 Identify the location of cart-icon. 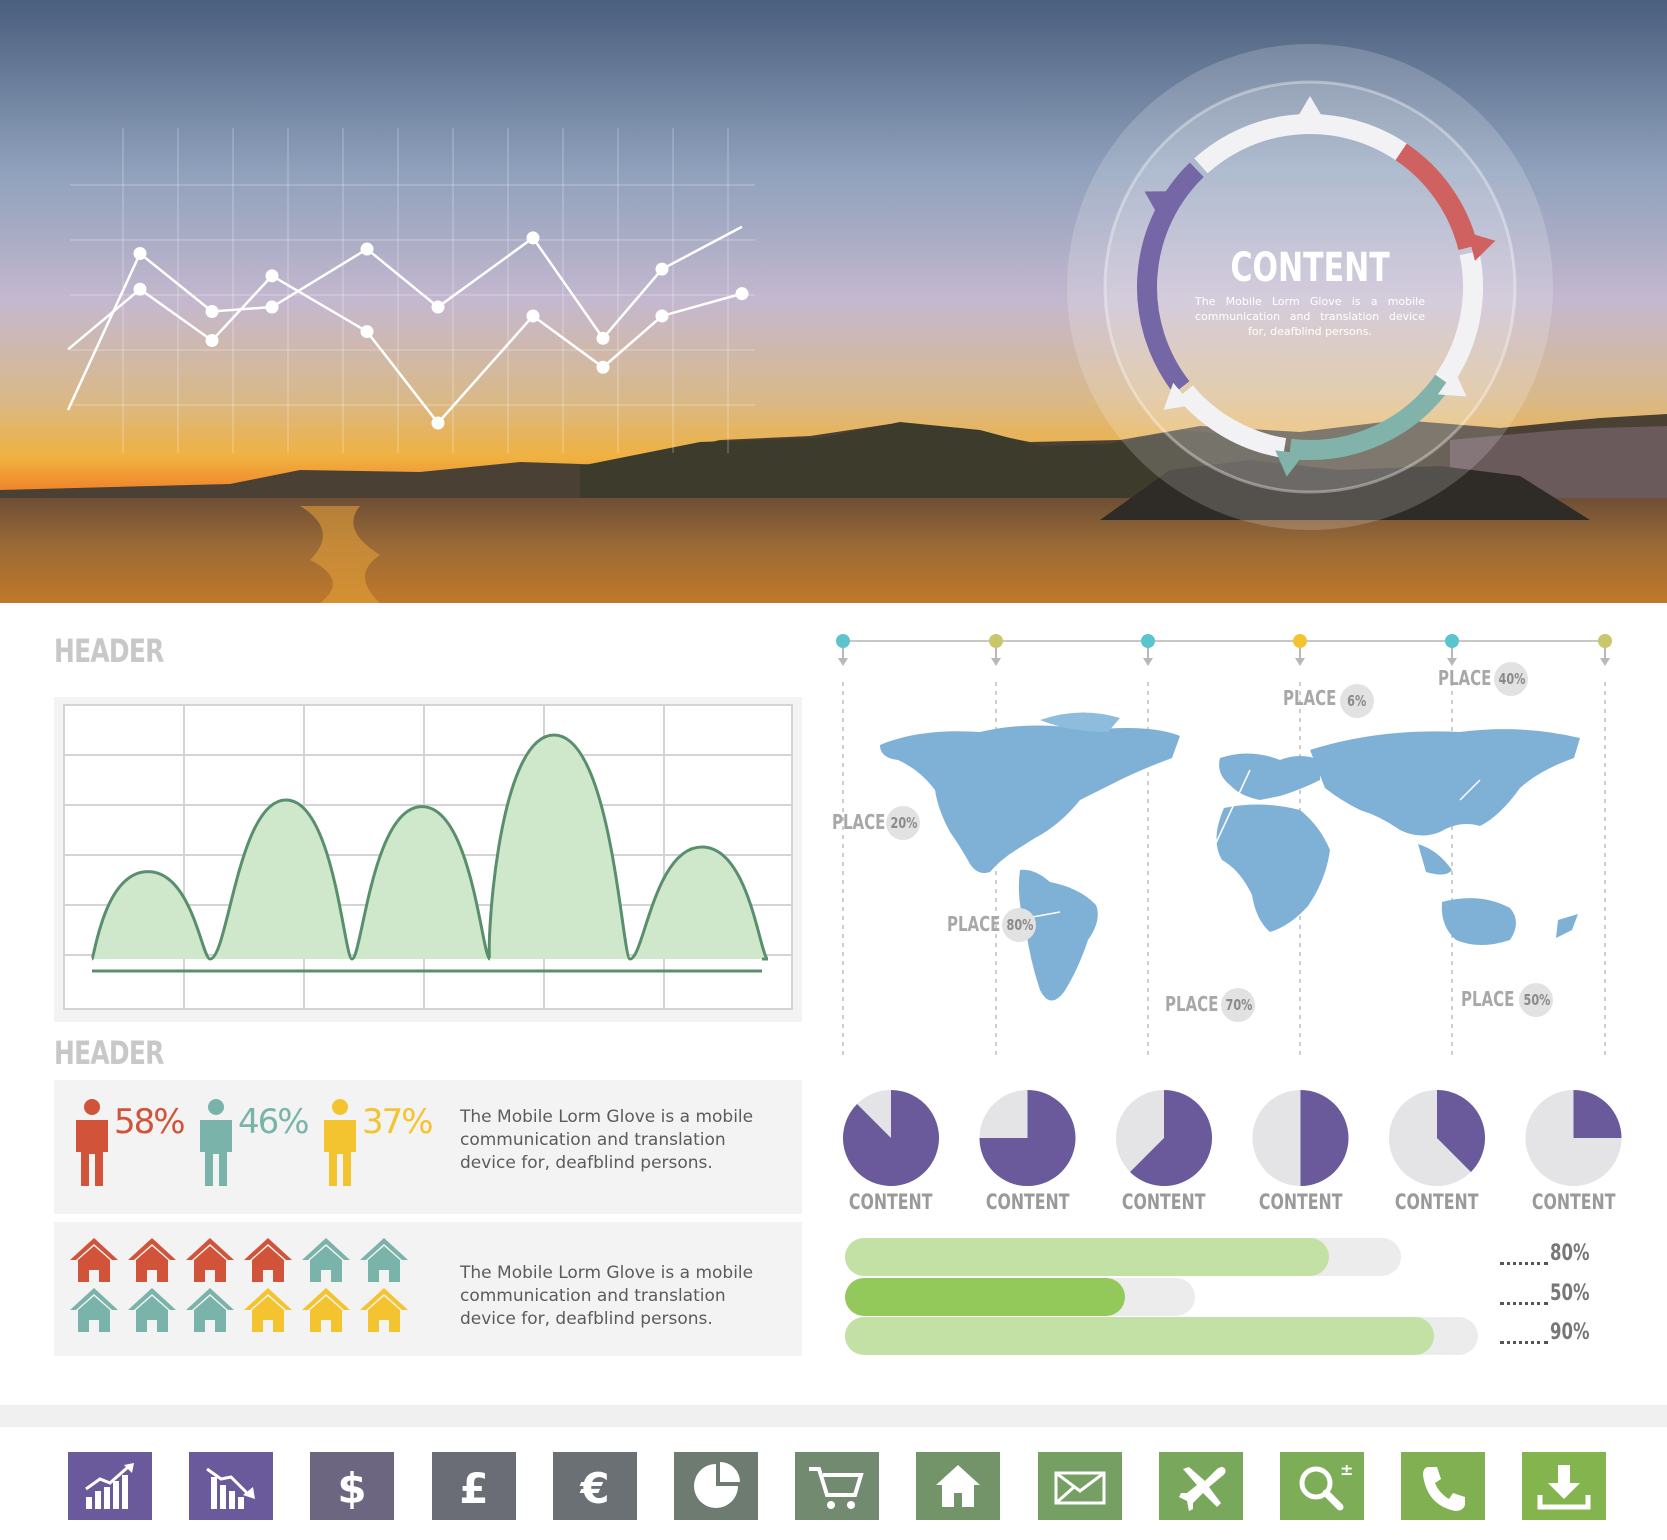
(837, 1486).